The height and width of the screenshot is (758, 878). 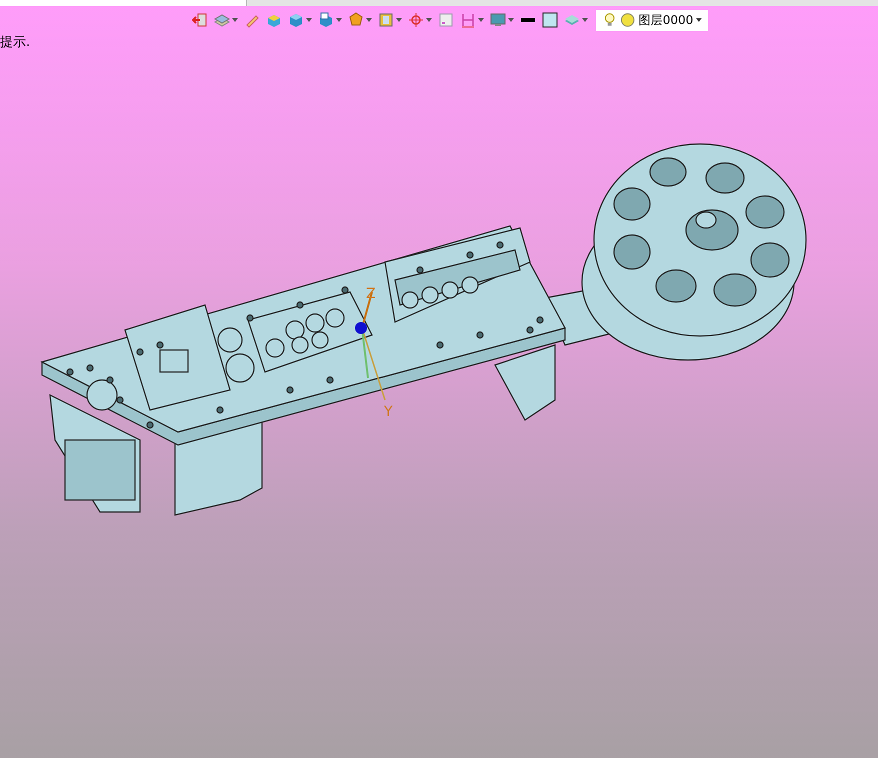 What do you see at coordinates (356, 20) in the screenshot?
I see `polygon-icon` at bounding box center [356, 20].